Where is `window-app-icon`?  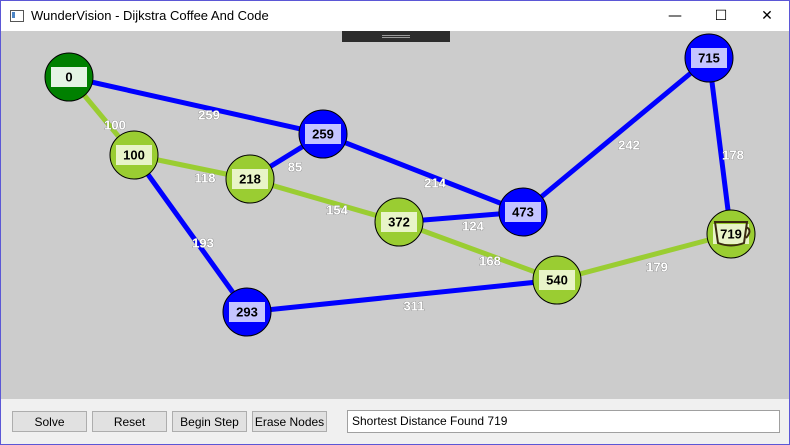 window-app-icon is located at coordinates (17, 16).